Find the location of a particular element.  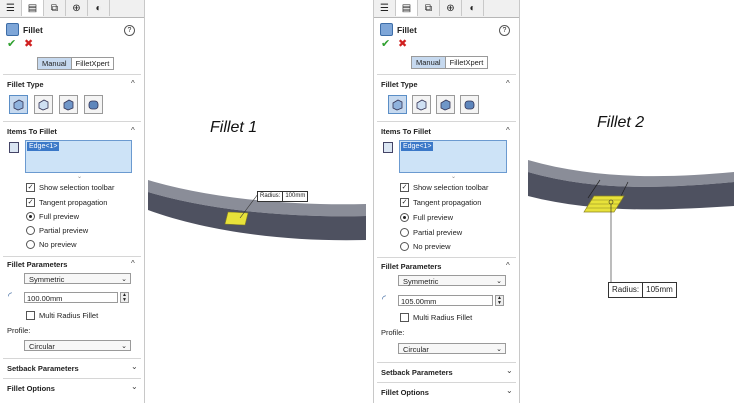

page-title: Fillet is located at coordinates (407, 29).